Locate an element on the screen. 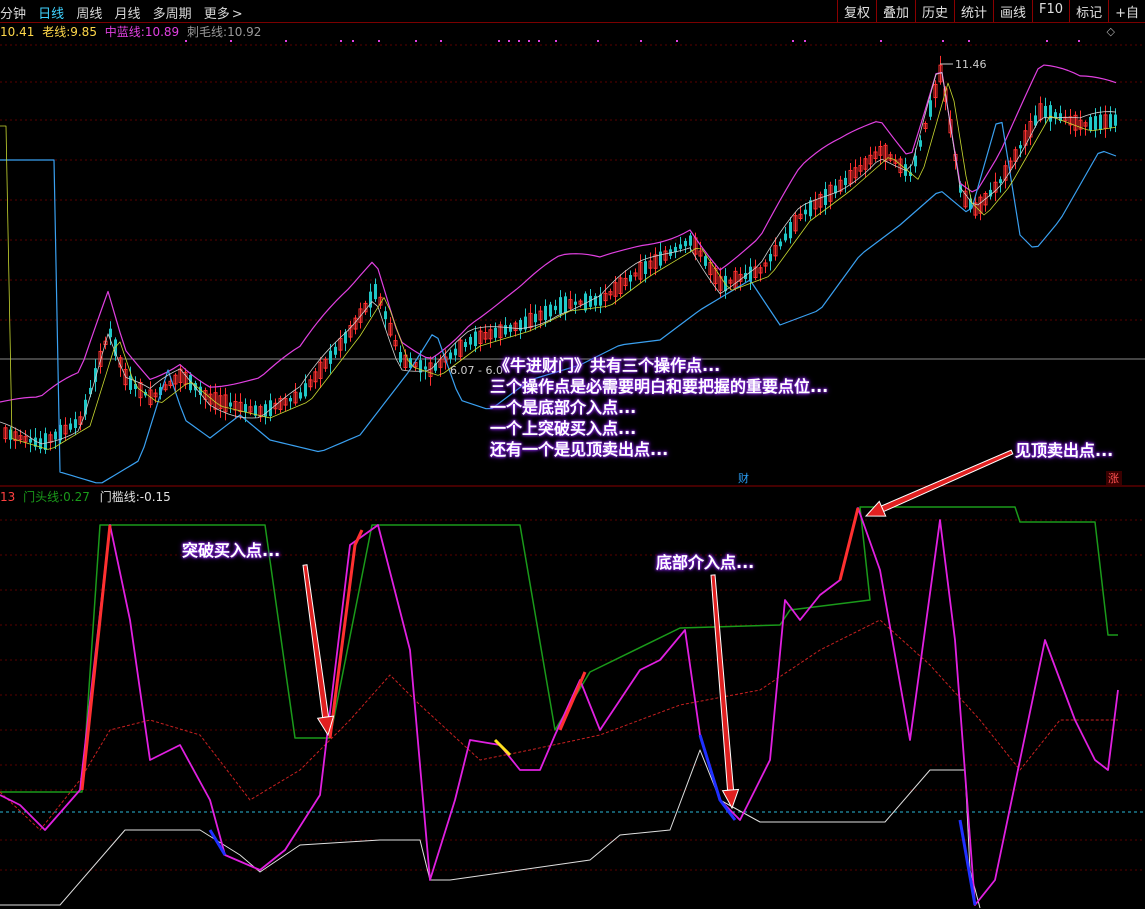  breakout-arrow is located at coordinates (318, 650).